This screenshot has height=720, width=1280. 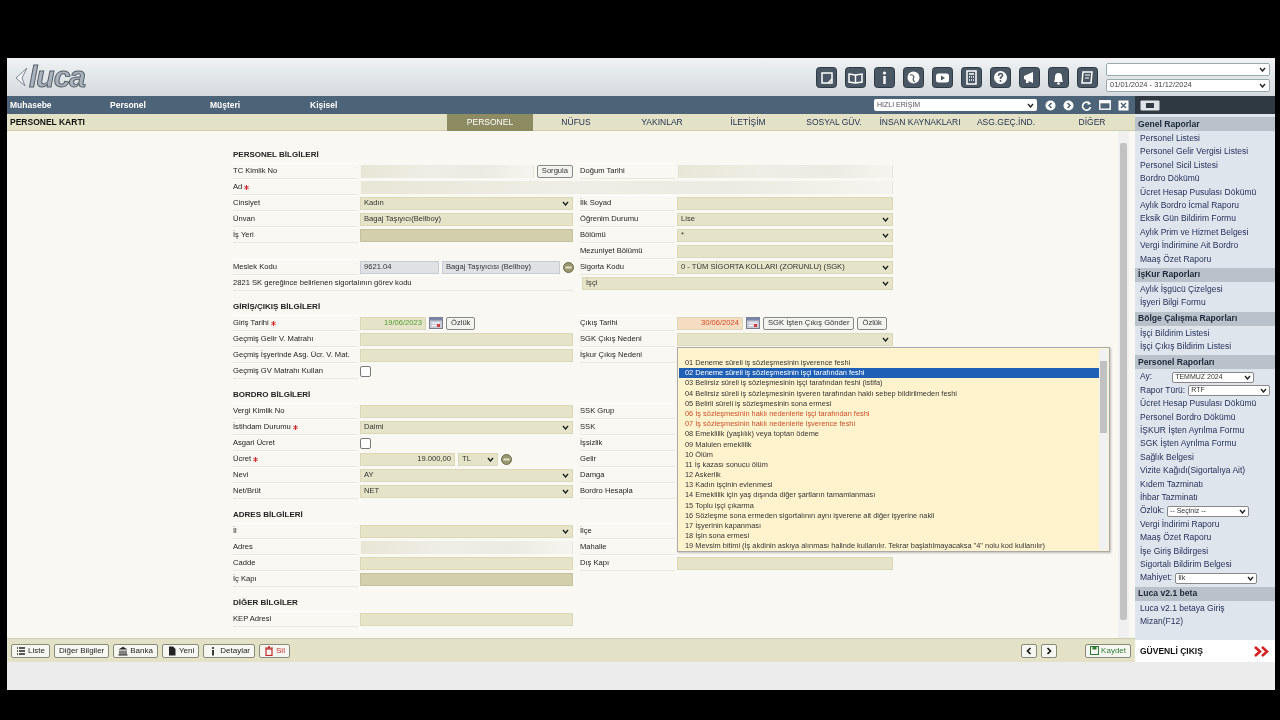 What do you see at coordinates (1207, 303) in the screenshot?
I see `sidebar-link: İşyeri Bilgi Formu` at bounding box center [1207, 303].